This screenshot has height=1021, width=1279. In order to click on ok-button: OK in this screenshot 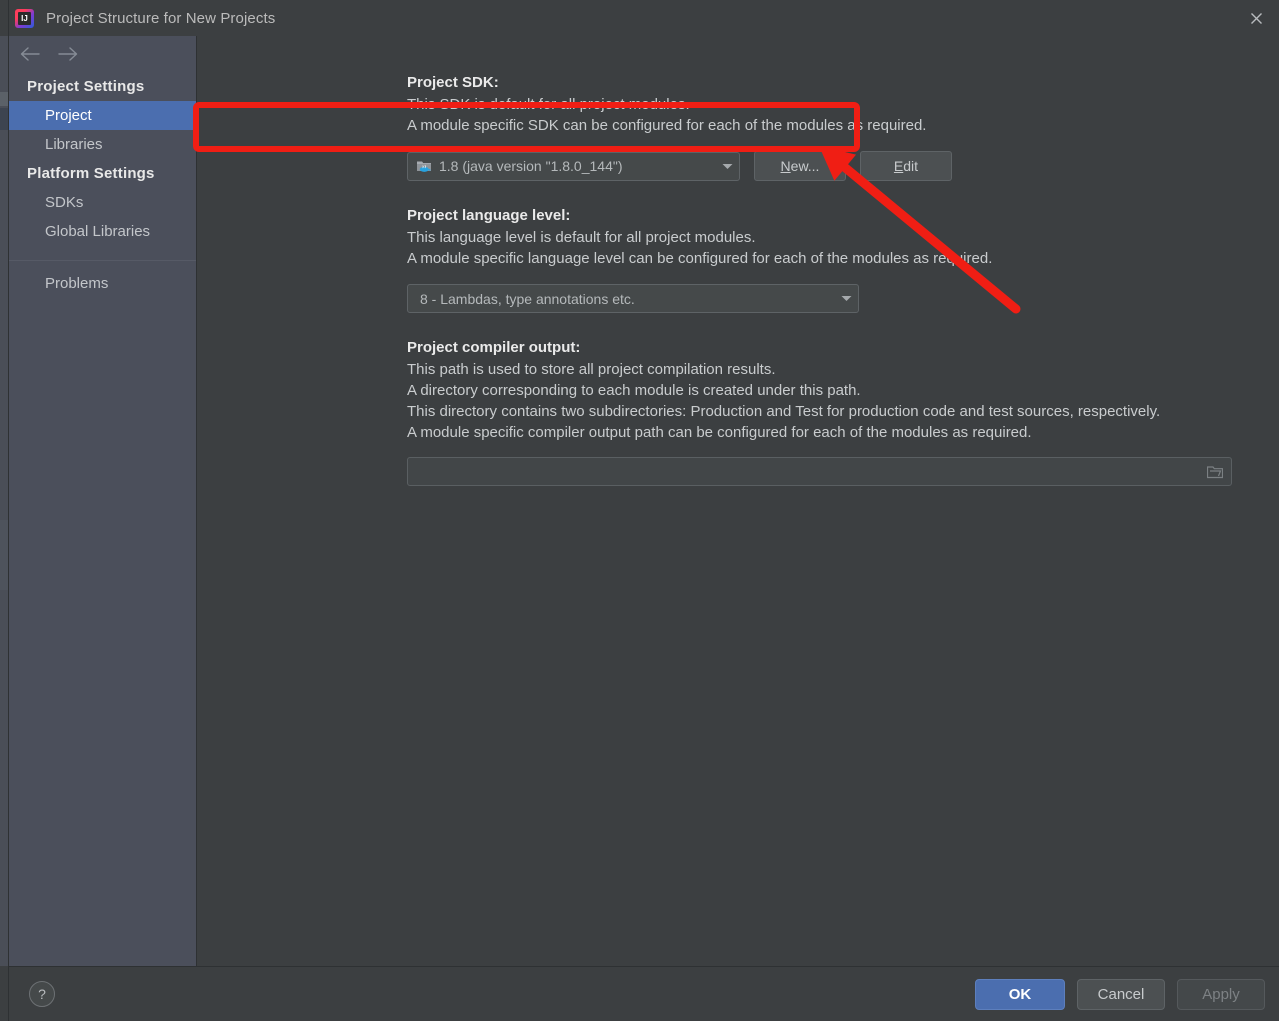, I will do `click(1020, 994)`.